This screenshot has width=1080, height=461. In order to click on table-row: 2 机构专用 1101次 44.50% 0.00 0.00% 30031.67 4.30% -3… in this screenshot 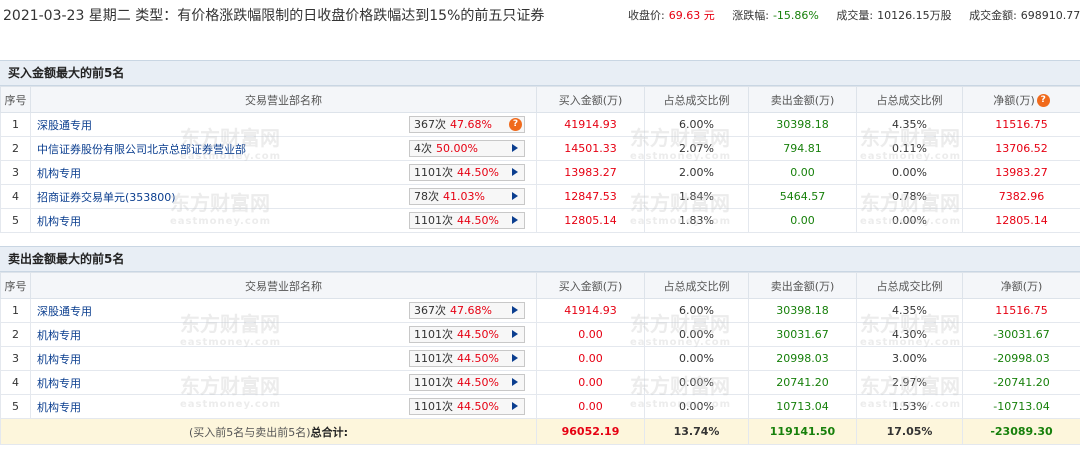, I will do `click(540, 334)`.